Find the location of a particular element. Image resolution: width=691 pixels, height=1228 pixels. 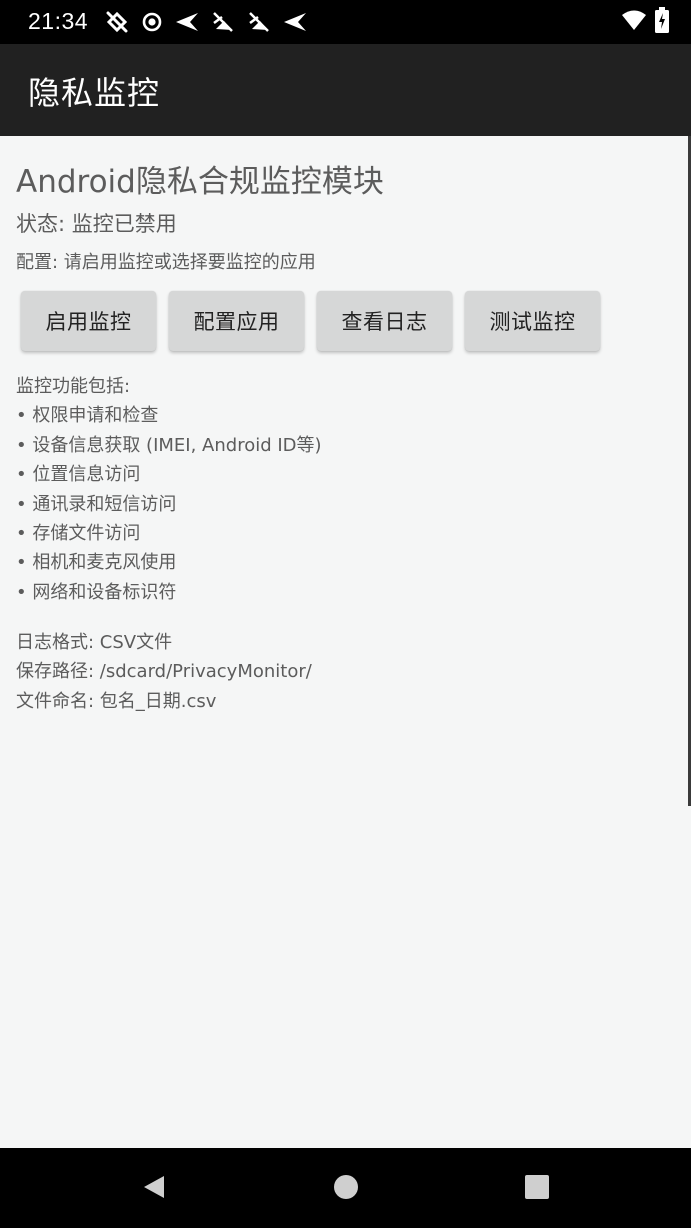

navigation-bar is located at coordinates (345, 1188).